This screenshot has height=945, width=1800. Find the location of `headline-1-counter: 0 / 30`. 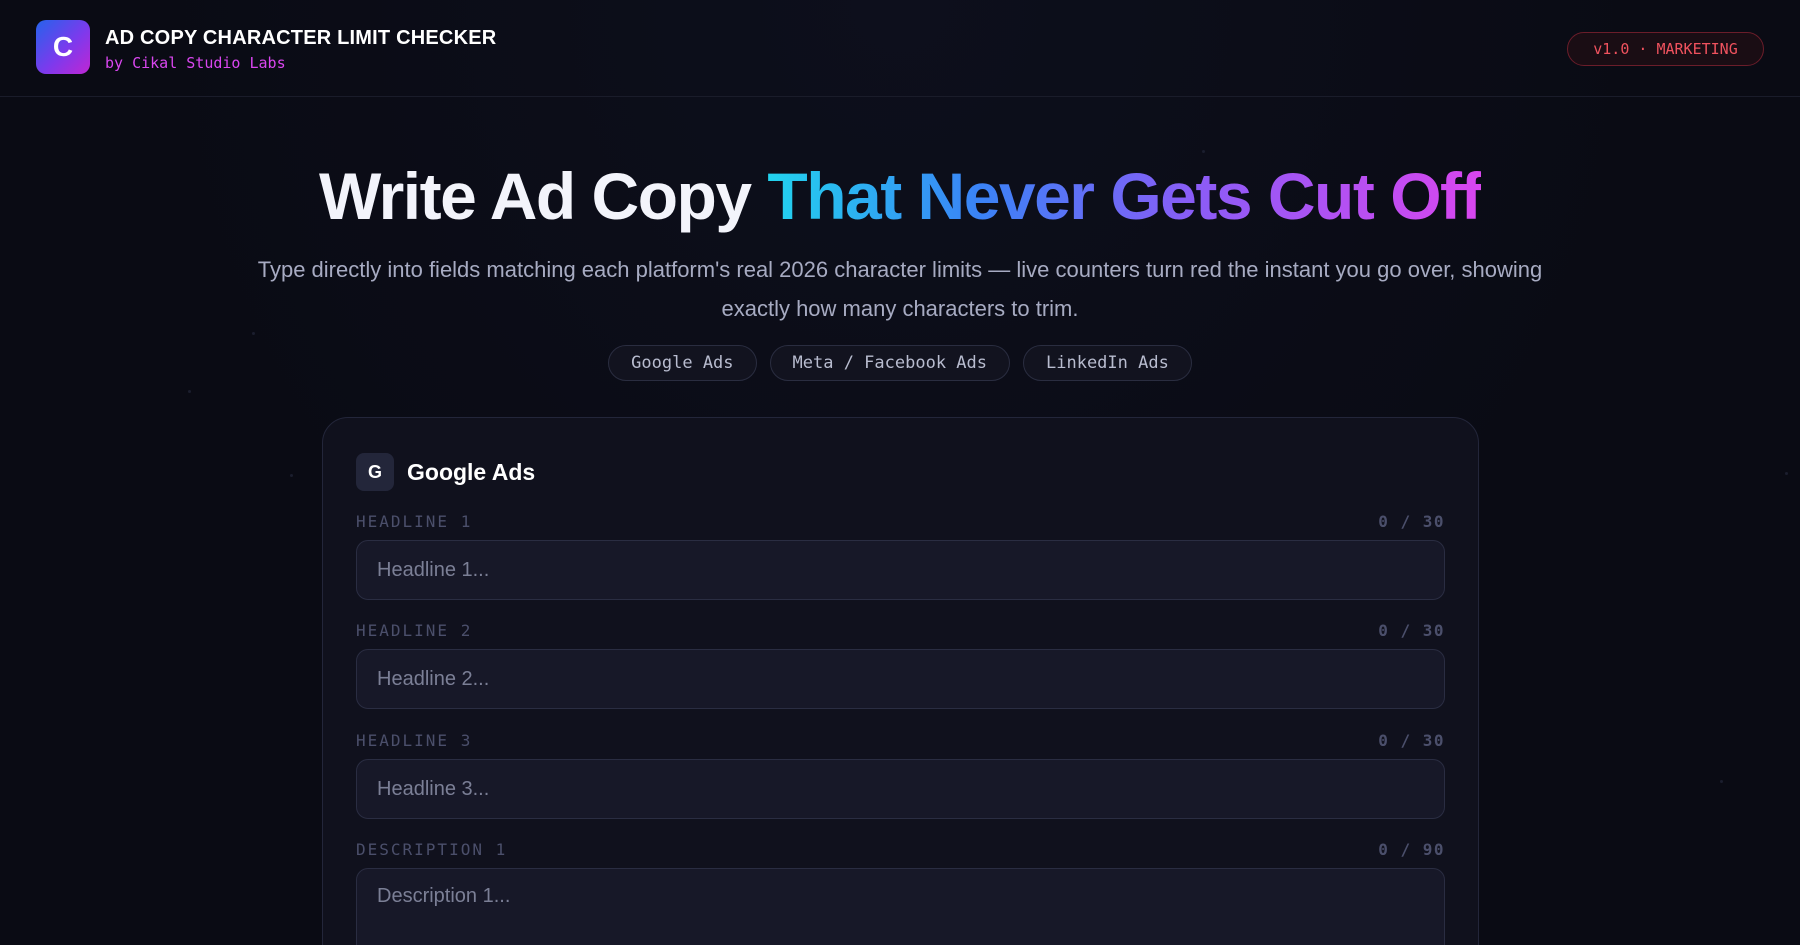

headline-1-counter: 0 / 30 is located at coordinates (1411, 521).